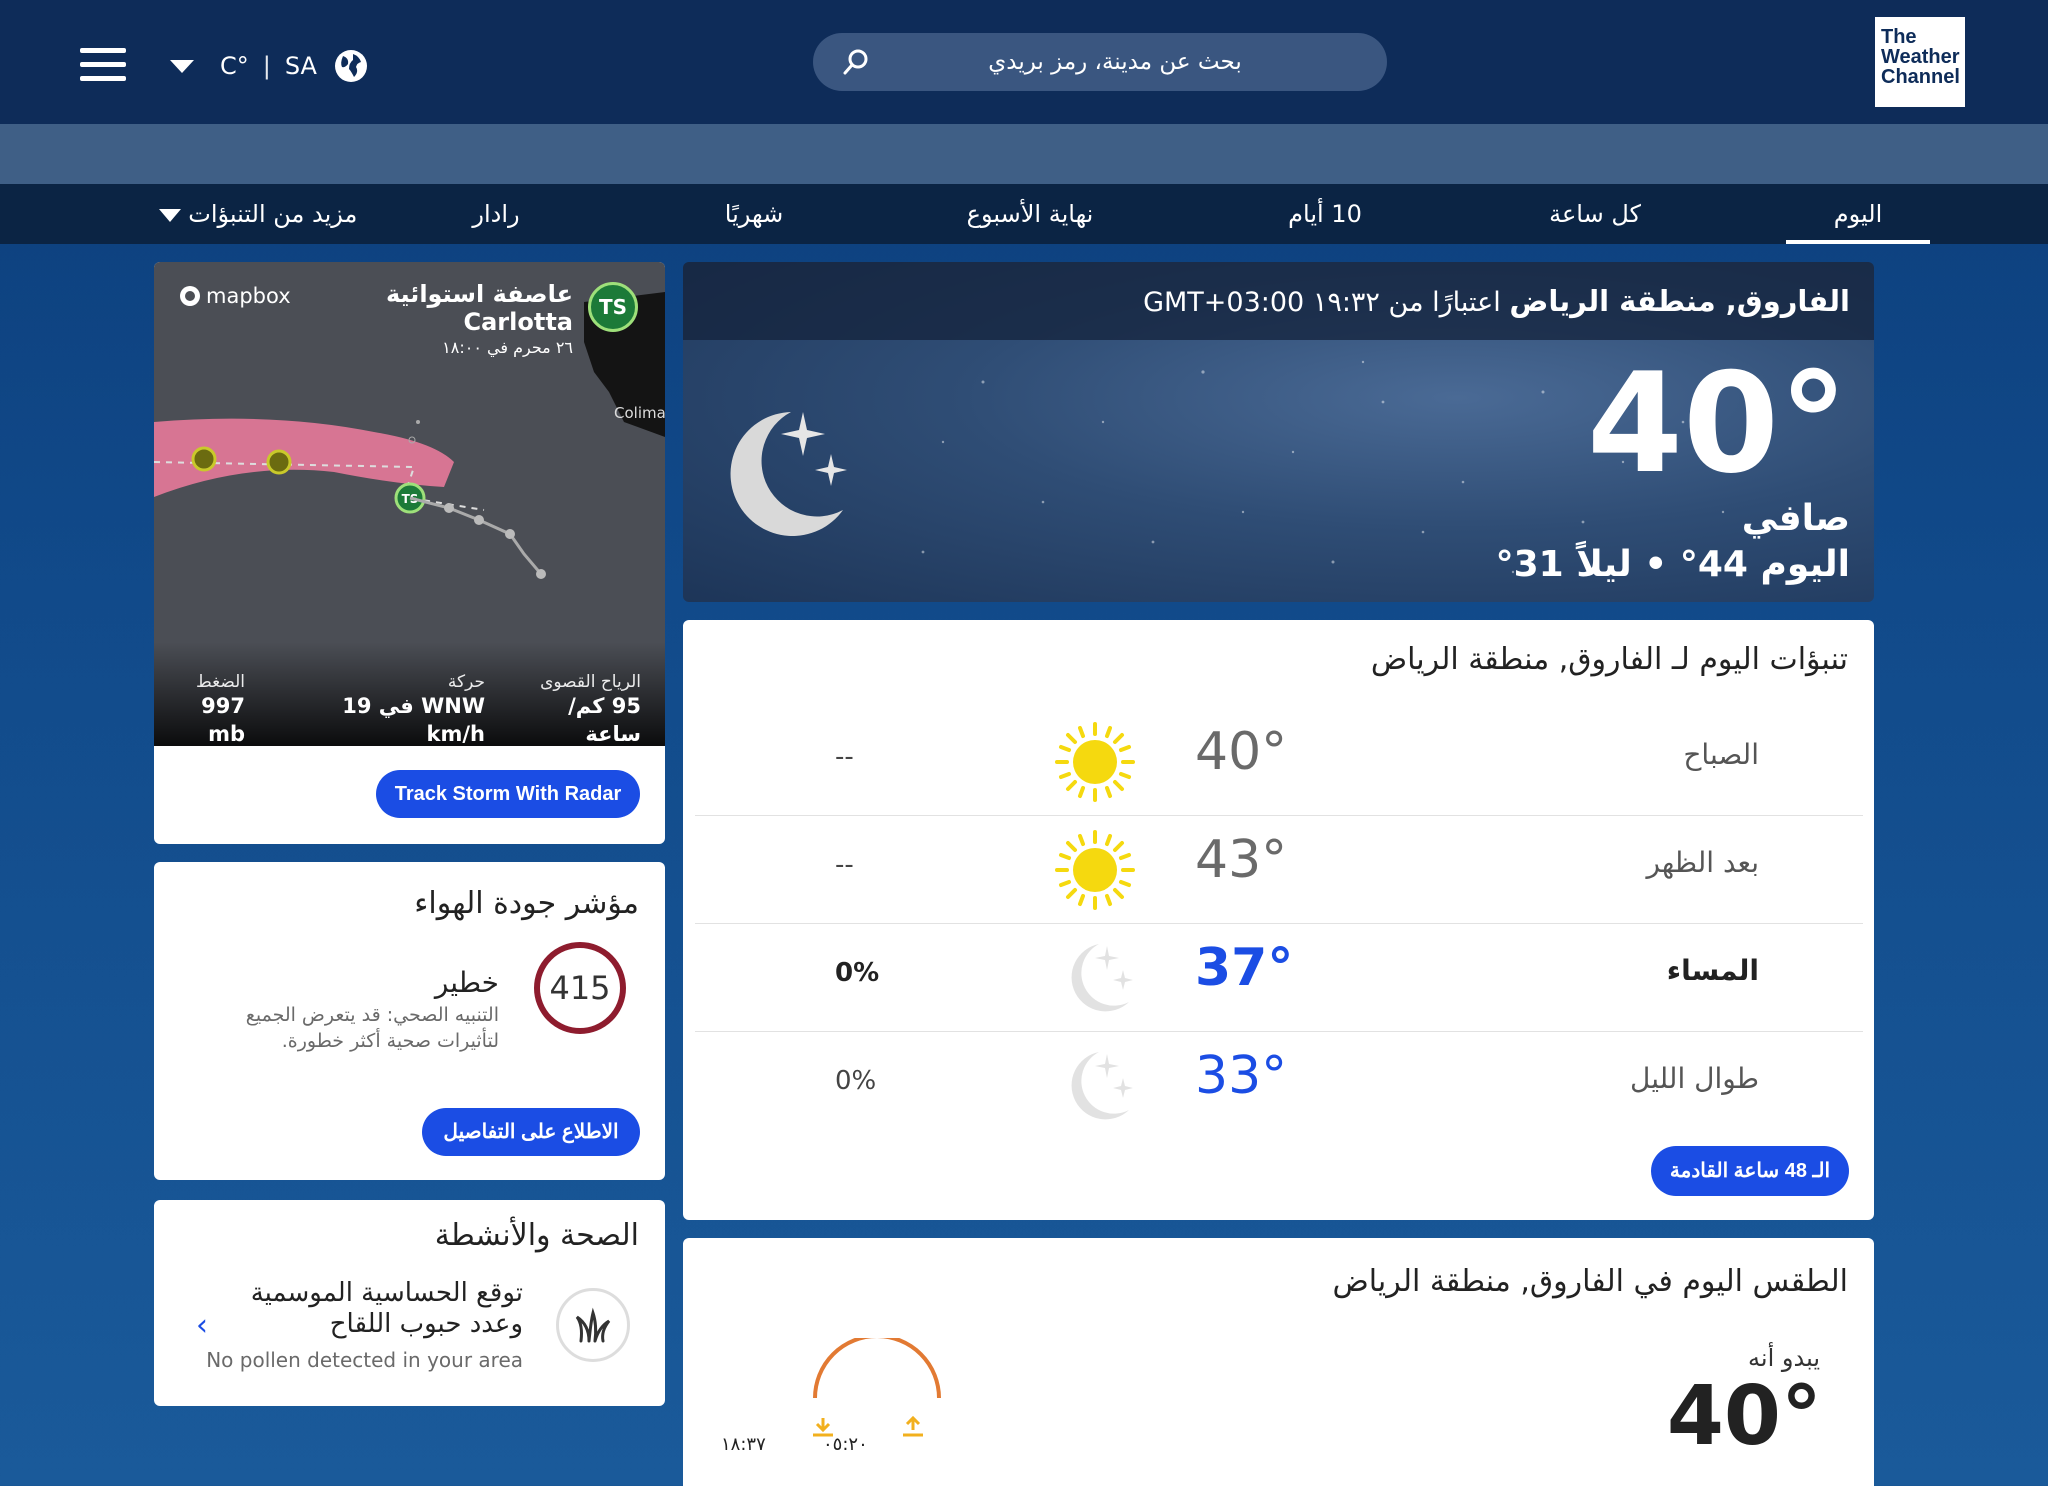  Describe the element at coordinates (364, 1360) in the screenshot. I see `pollen-status: No pollen detected in your area` at that location.